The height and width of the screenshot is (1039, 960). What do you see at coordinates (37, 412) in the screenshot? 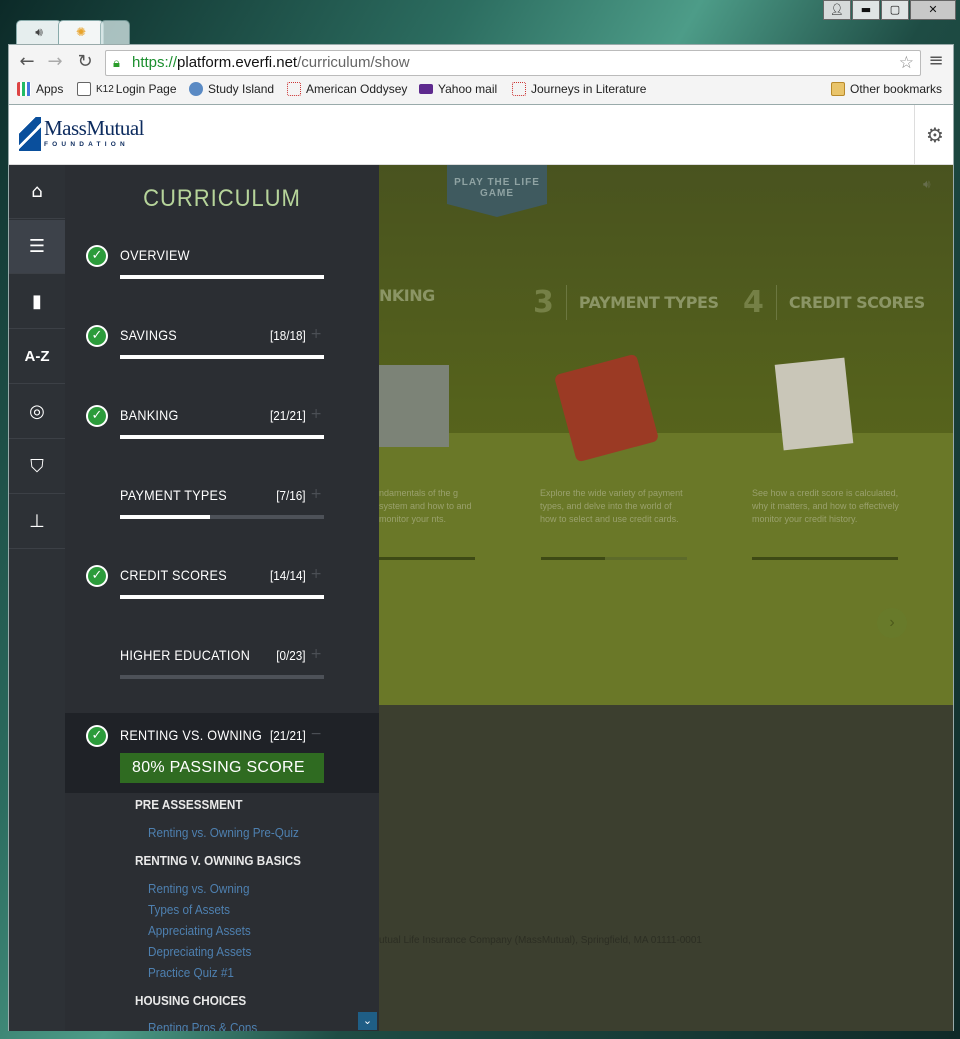
I see `target-check-icon: ◎` at bounding box center [37, 412].